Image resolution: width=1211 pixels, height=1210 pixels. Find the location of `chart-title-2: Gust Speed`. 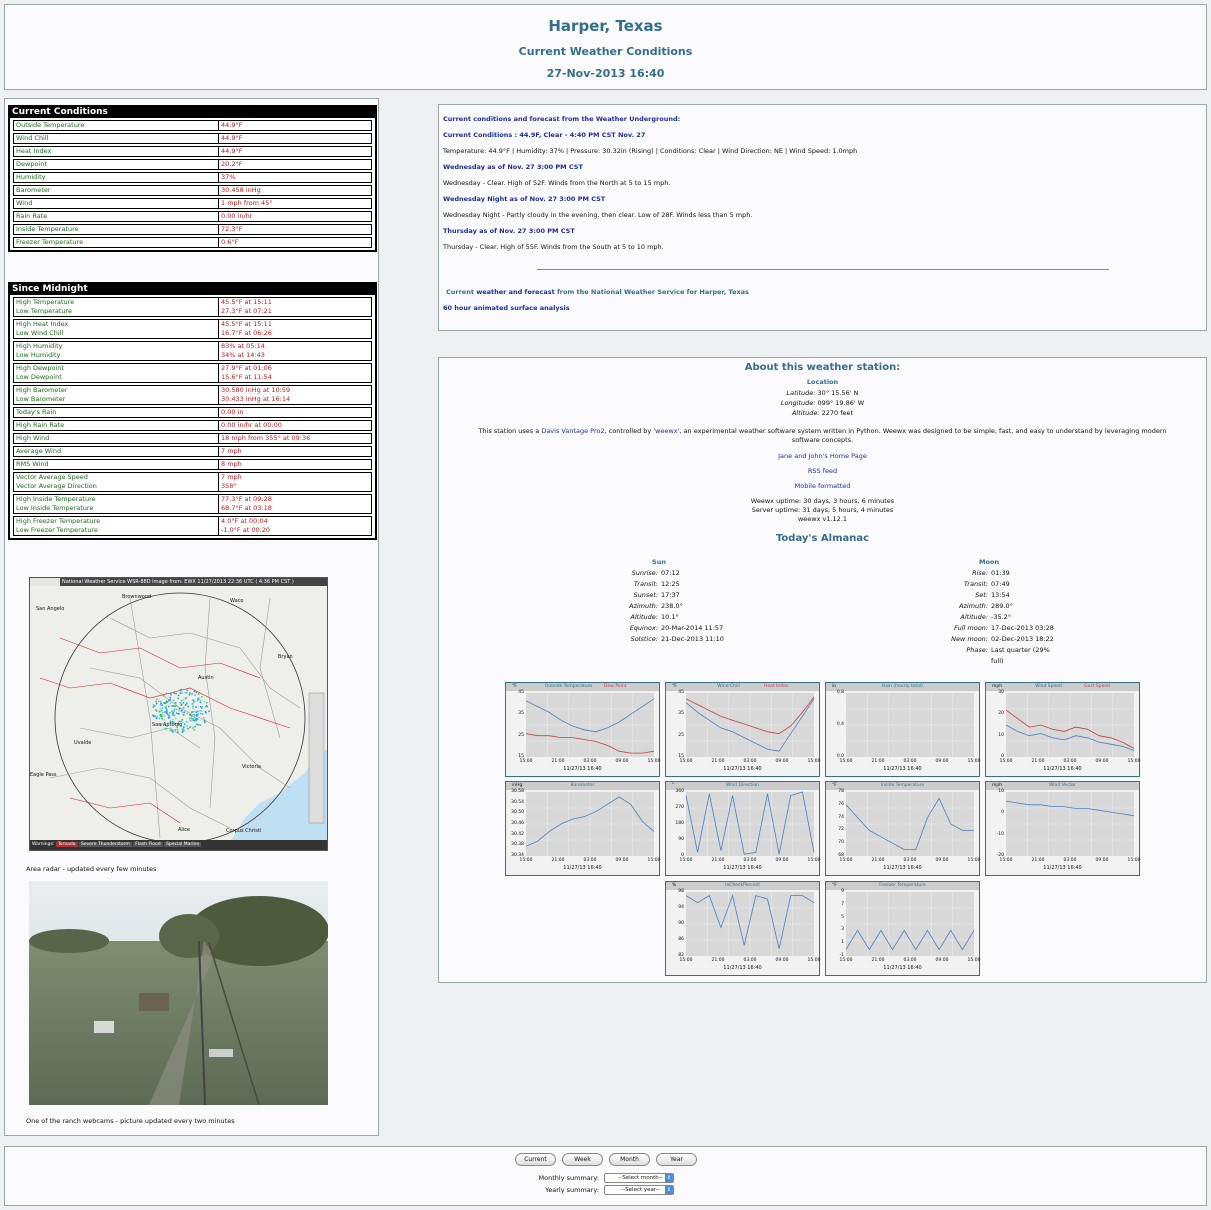

chart-title-2: Gust Speed is located at coordinates (1097, 686).